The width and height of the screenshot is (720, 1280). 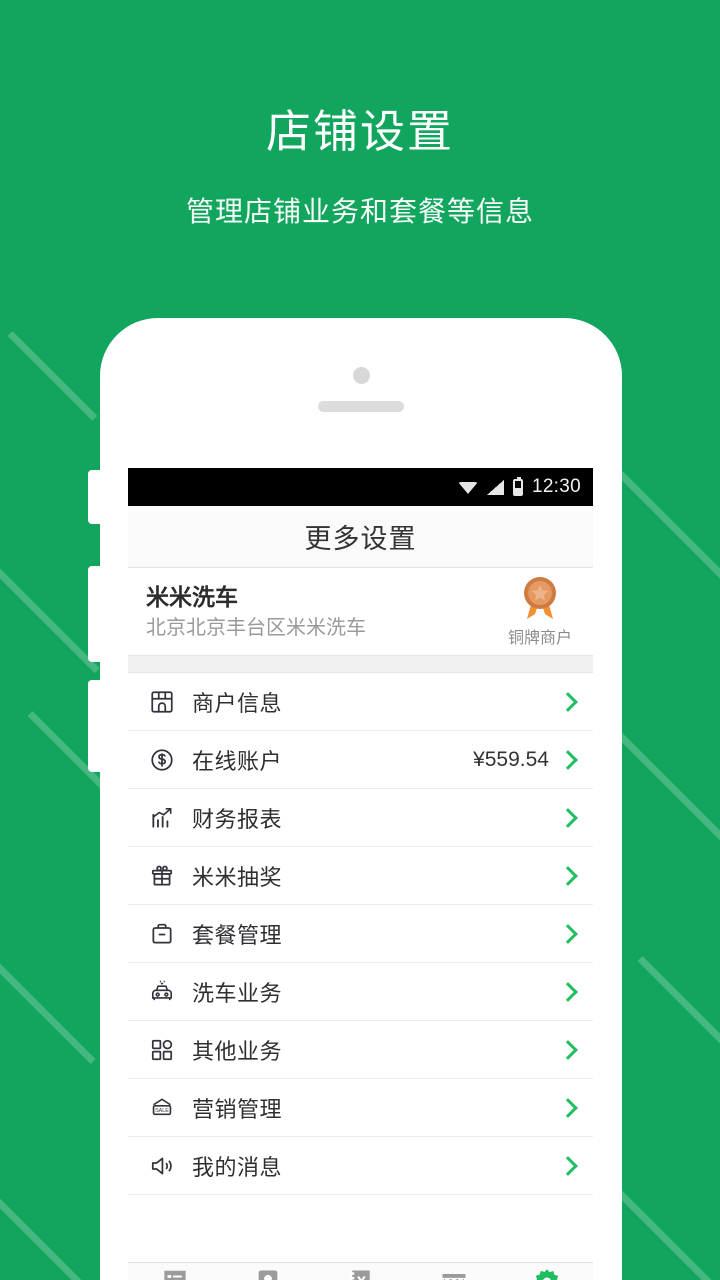 I want to click on gear-icon, so click(x=546, y=1274).